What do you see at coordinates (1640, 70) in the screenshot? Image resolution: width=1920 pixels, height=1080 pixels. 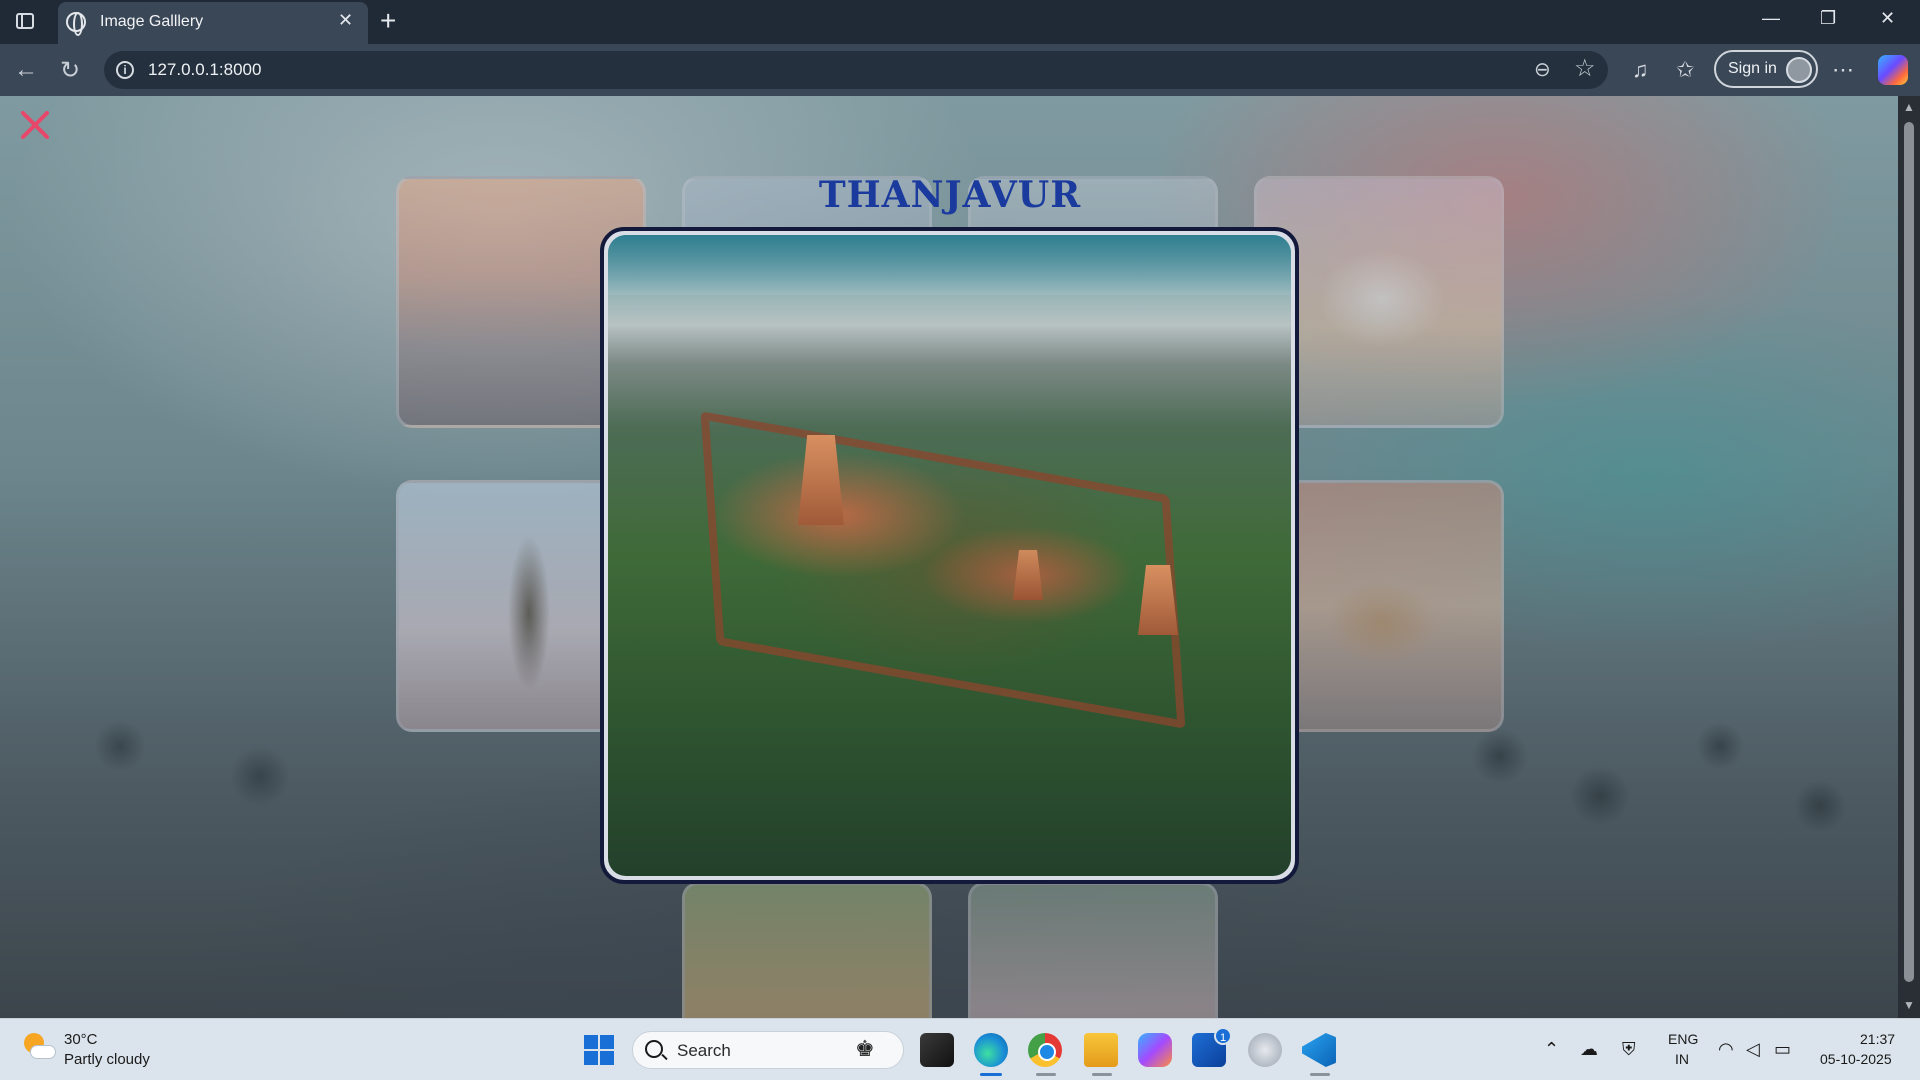 I see `read-aloud-icon: ♫` at bounding box center [1640, 70].